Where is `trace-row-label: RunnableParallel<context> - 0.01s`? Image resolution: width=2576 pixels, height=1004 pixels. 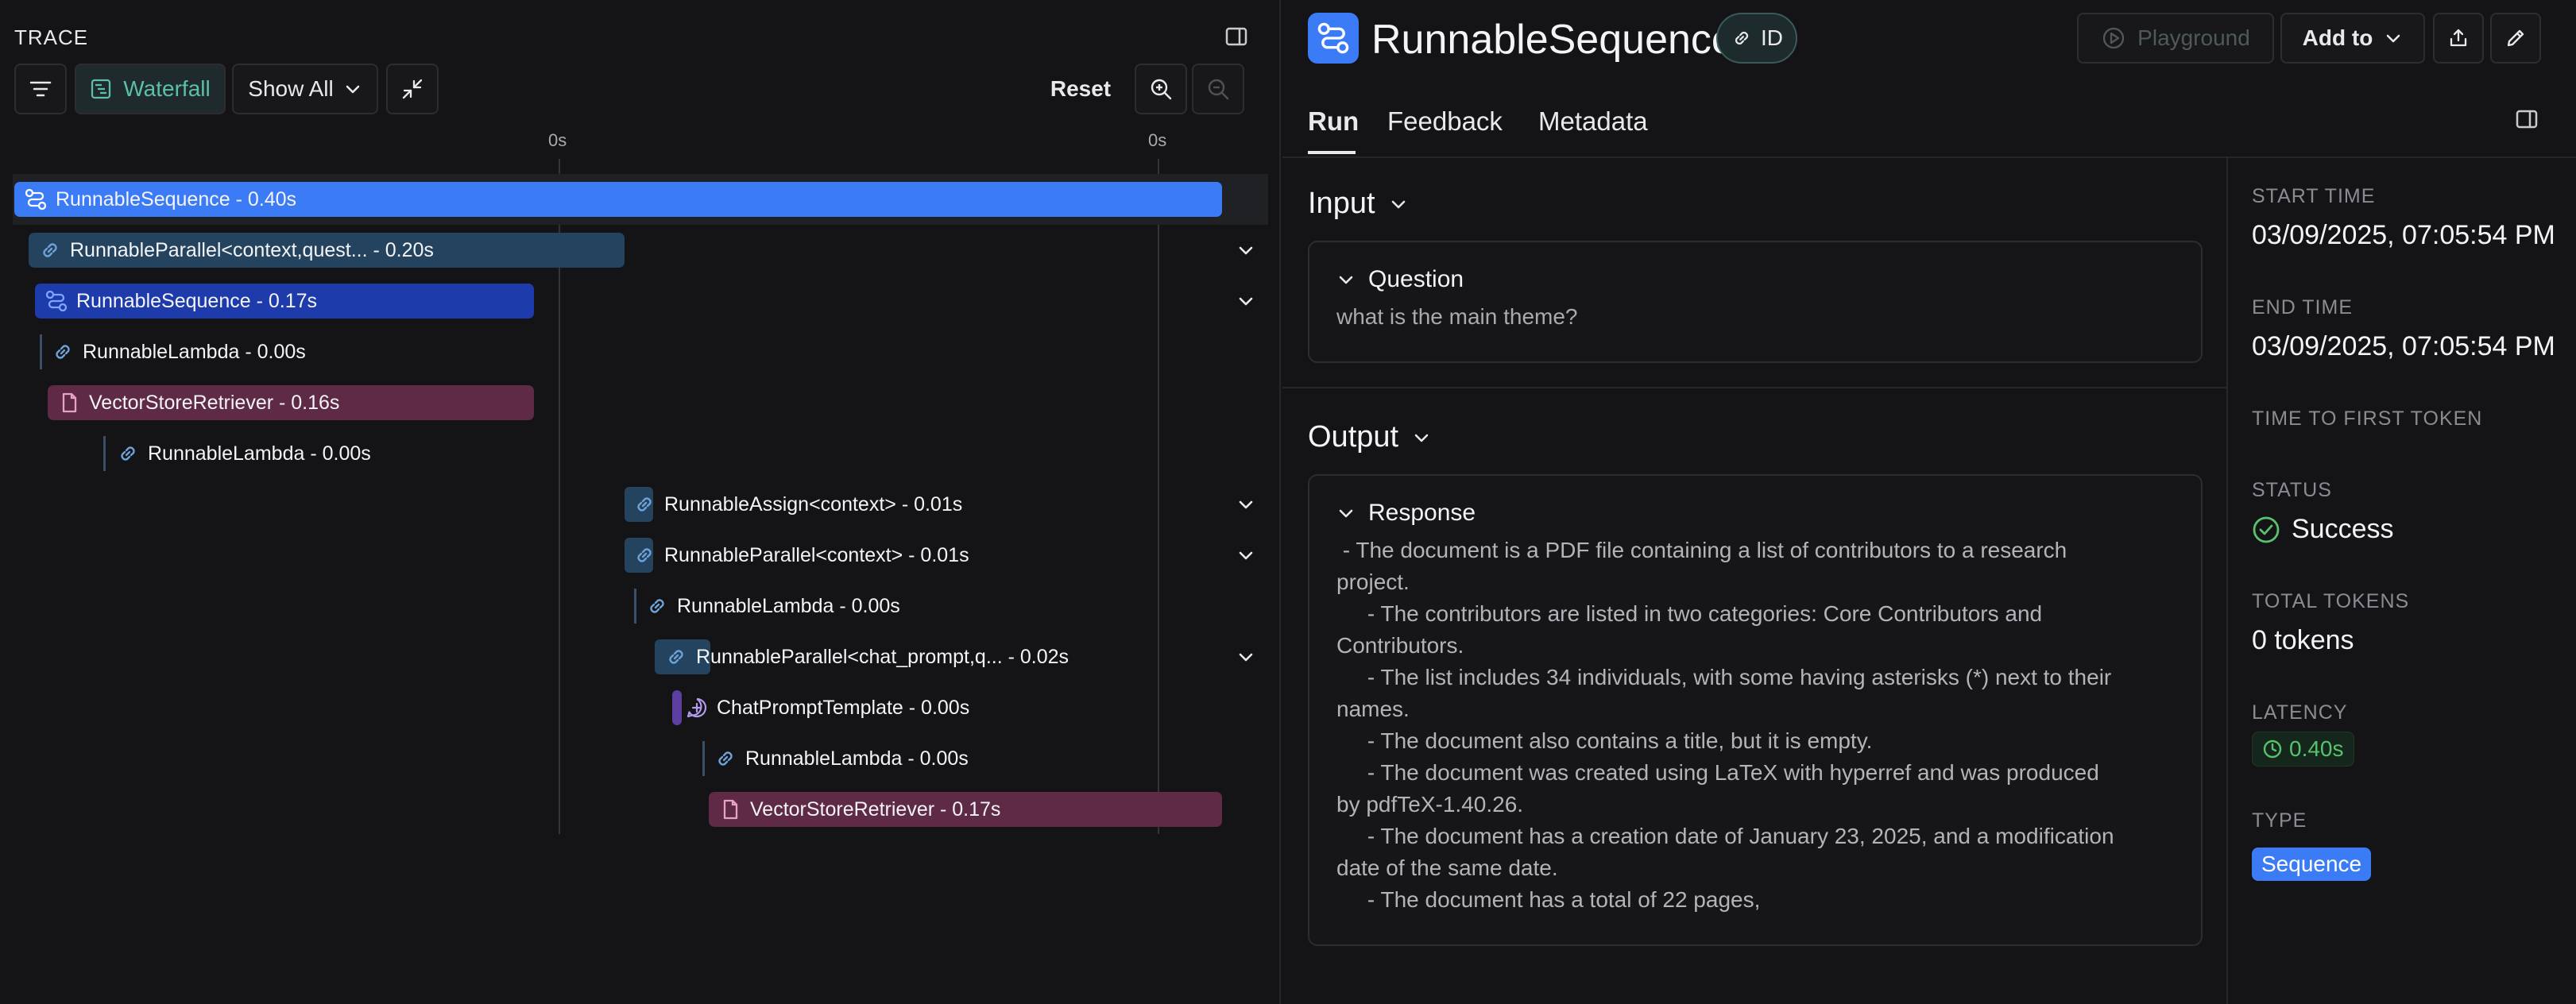
trace-row-label: RunnableParallel<context> - 0.01s is located at coordinates (817, 554).